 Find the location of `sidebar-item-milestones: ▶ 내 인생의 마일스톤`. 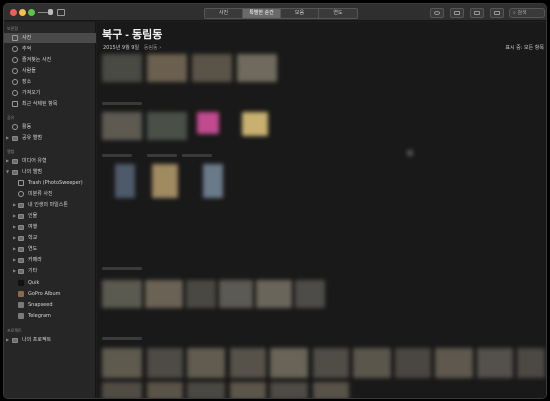

sidebar-item-milestones: ▶ 내 인생의 마일스톤 is located at coordinates (50, 205).